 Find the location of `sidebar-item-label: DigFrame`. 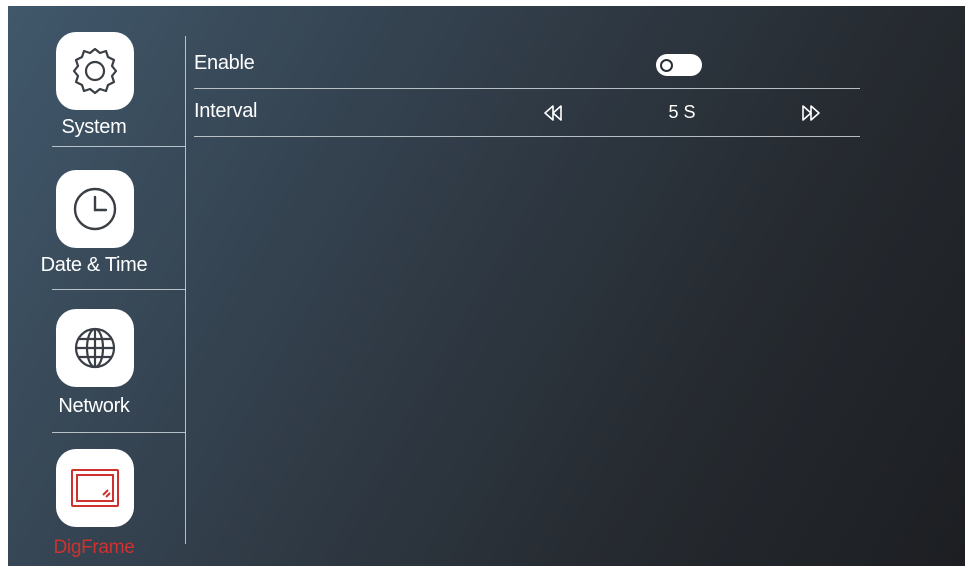

sidebar-item-label: DigFrame is located at coordinates (94, 547).